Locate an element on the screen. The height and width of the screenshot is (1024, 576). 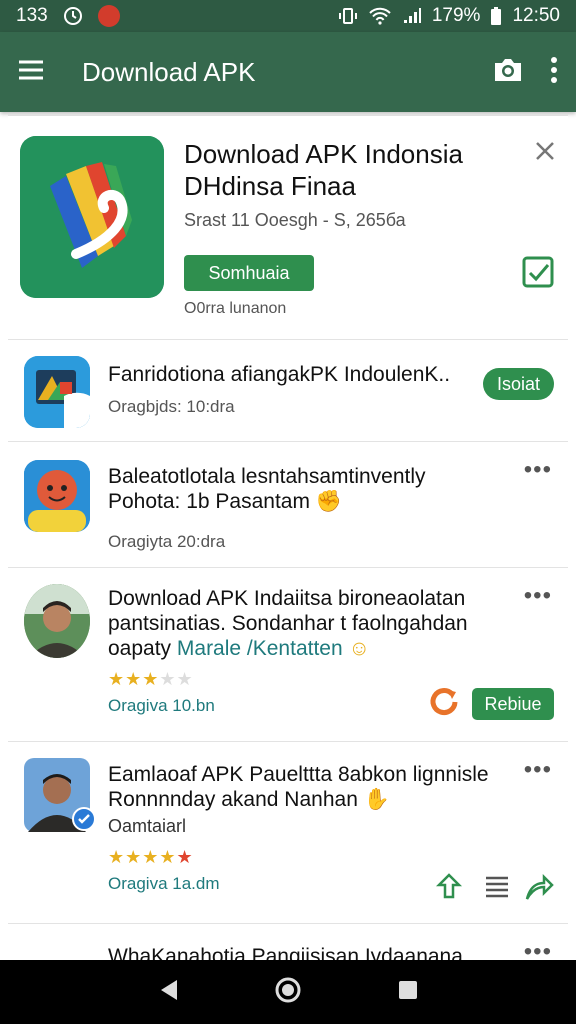
review-button: Rebiue is located at coordinates (513, 704).